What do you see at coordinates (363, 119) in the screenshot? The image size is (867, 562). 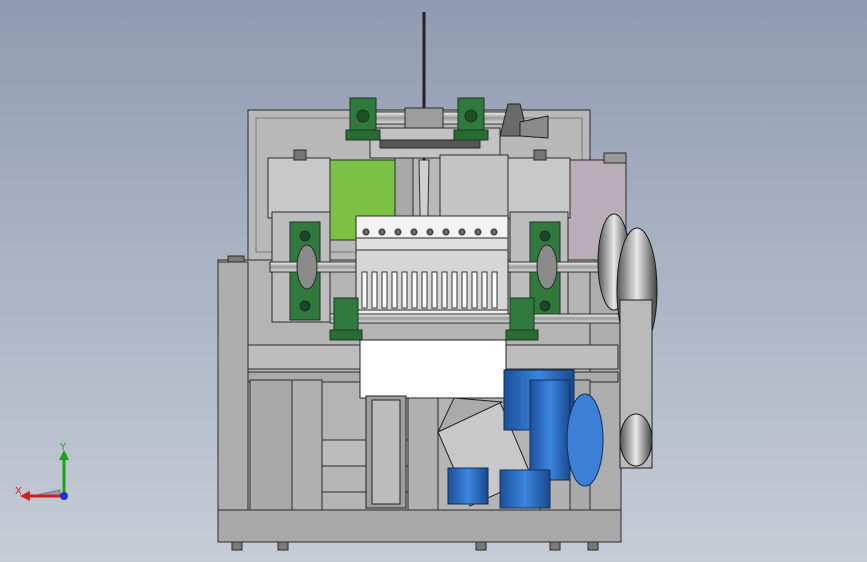 I see `top-left-bearing` at bounding box center [363, 119].